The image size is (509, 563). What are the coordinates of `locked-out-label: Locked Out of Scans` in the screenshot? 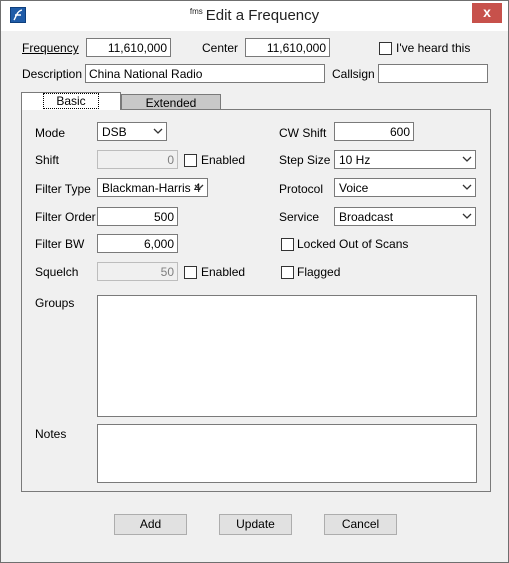 It's located at (353, 244).